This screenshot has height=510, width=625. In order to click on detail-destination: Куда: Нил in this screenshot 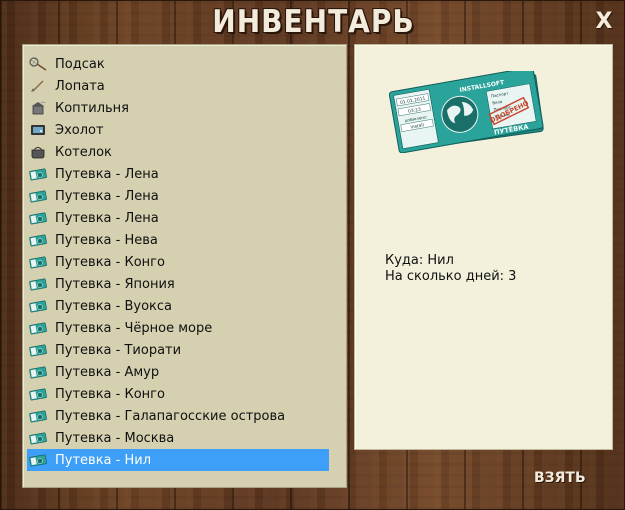, I will do `click(419, 260)`.